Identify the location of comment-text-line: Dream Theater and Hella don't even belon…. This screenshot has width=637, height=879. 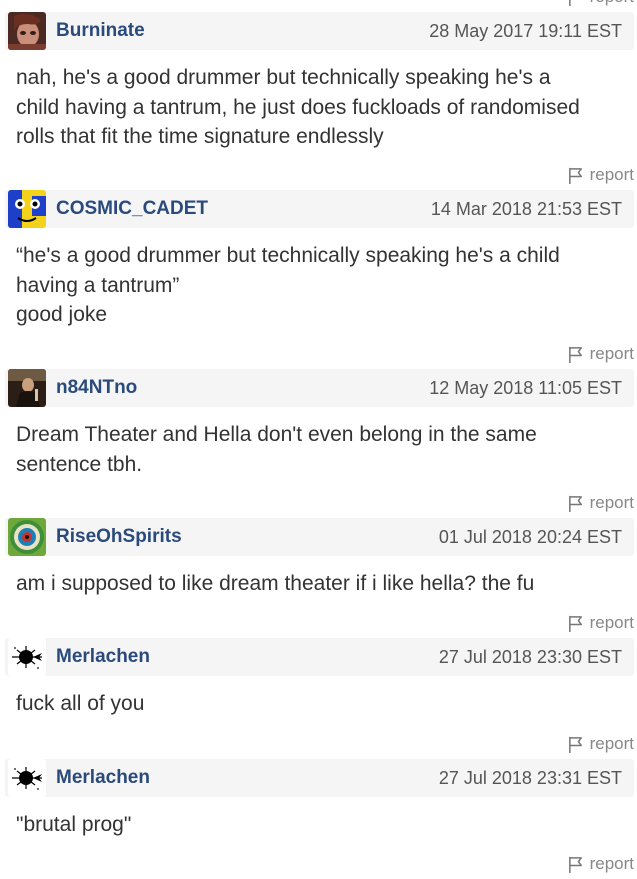
(276, 434).